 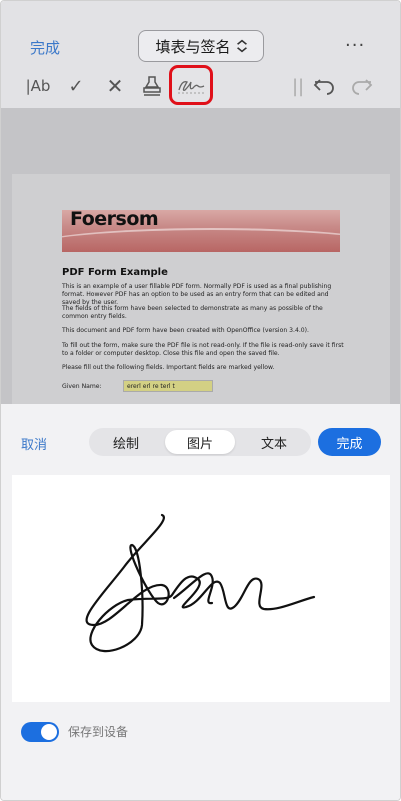 I want to click on cancel-button: 取消, so click(x=34, y=443).